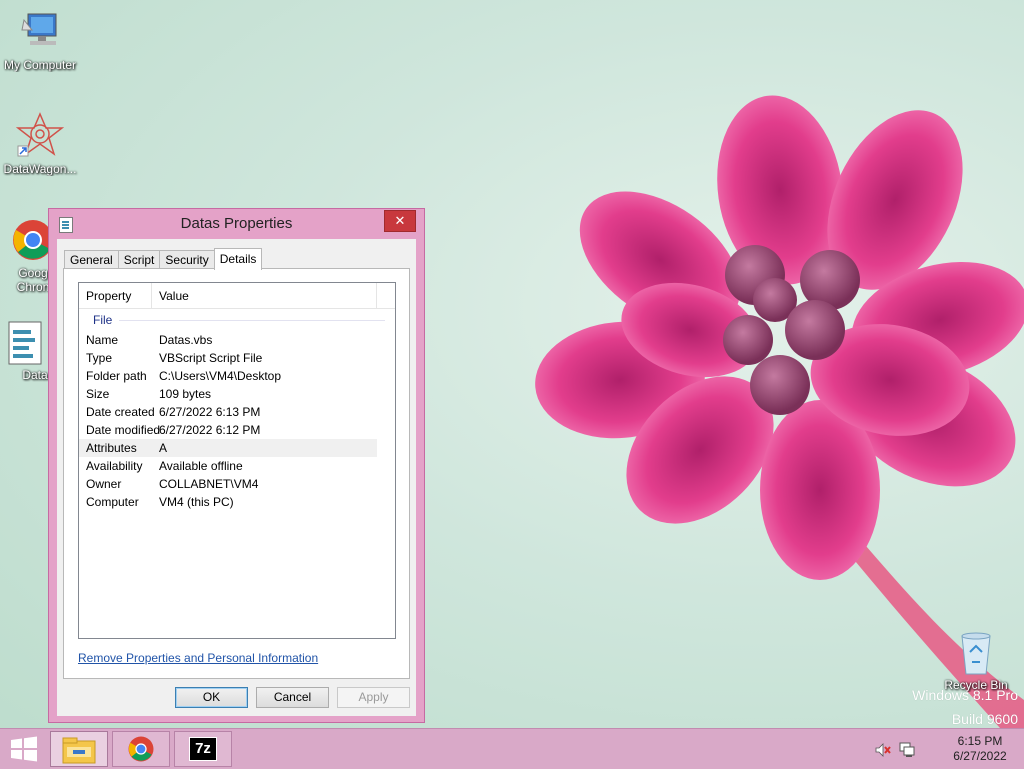  Describe the element at coordinates (139, 259) in the screenshot. I see `tab-script: Script` at that location.